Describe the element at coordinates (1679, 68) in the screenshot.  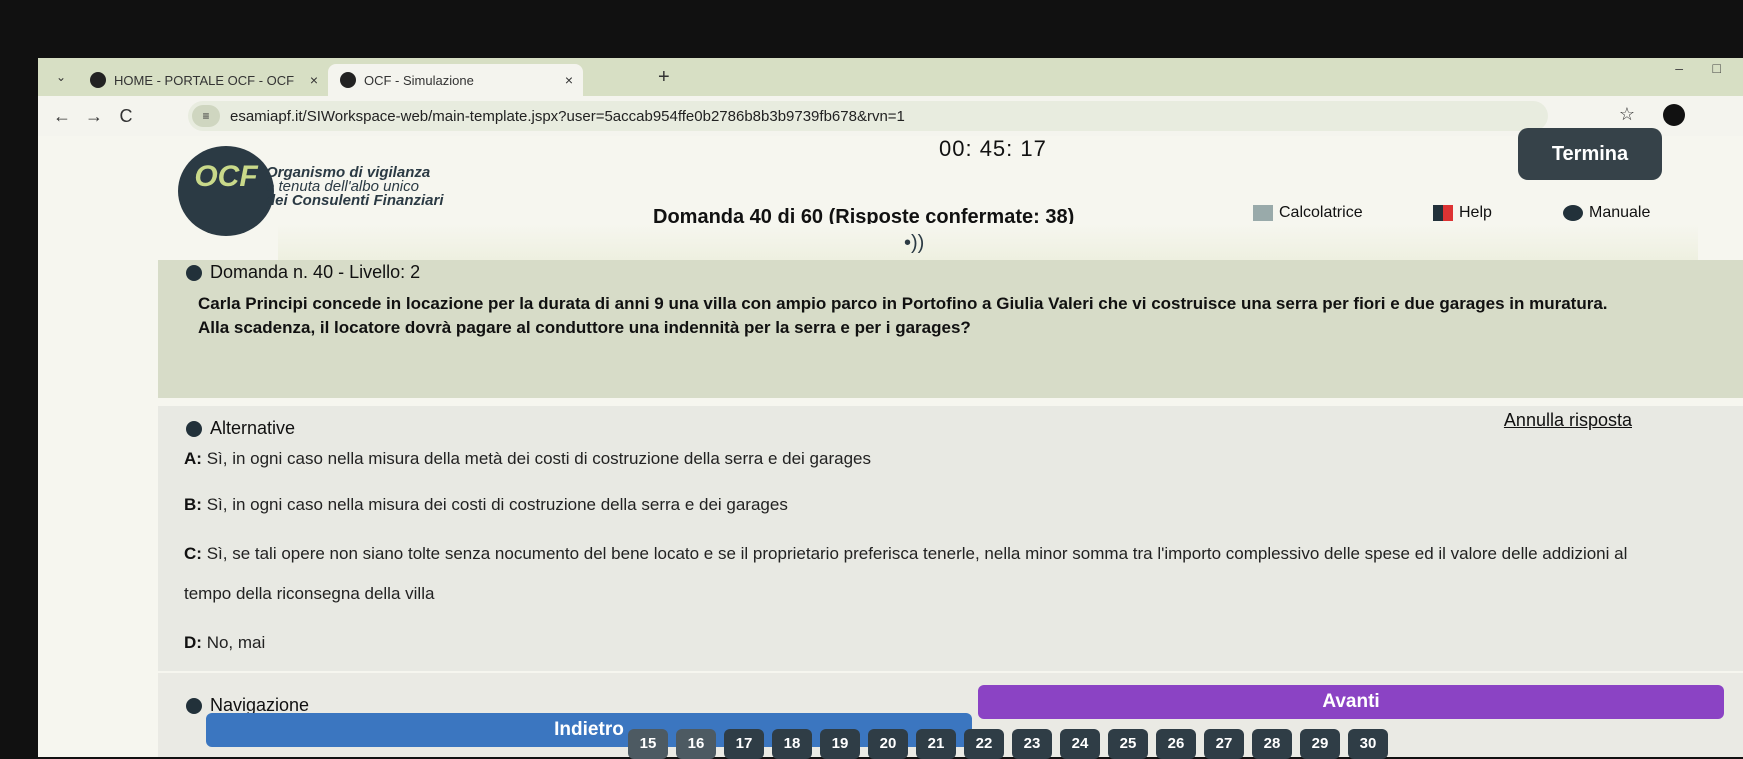
I see `minimize-button: –` at that location.